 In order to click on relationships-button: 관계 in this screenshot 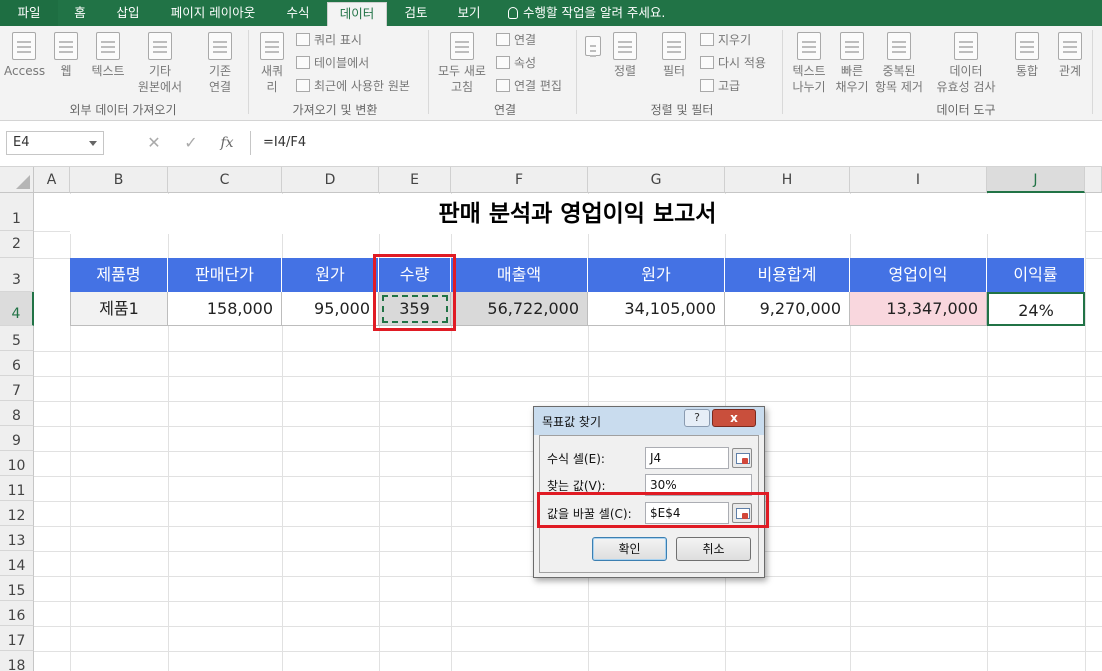, I will do `click(1070, 55)`.